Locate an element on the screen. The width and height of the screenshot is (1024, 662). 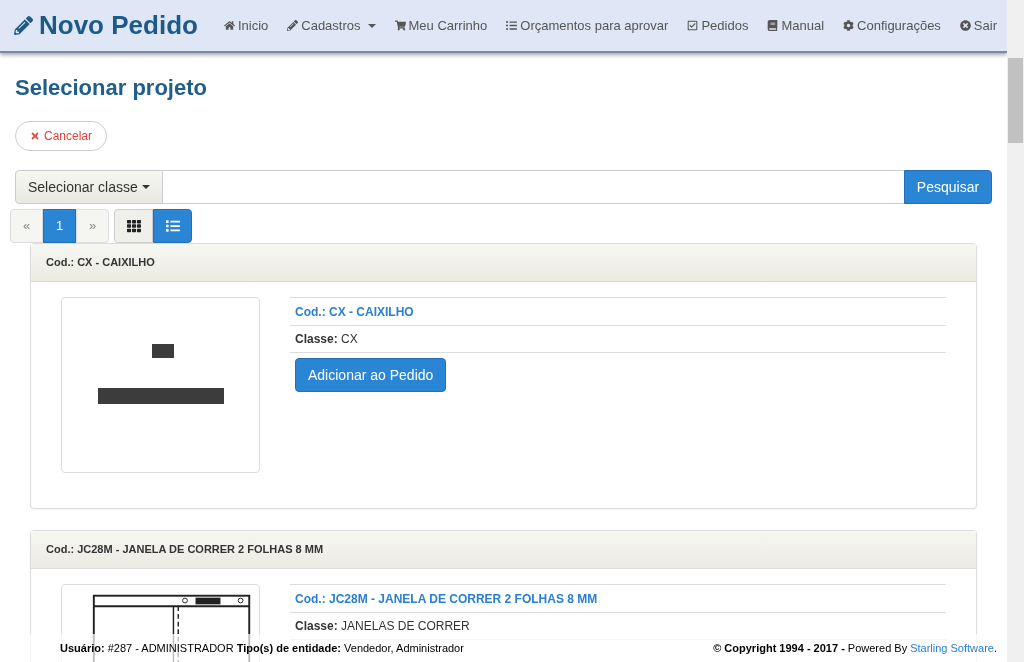
class-text: Classe: JANELAS DE CORRER is located at coordinates (382, 626).